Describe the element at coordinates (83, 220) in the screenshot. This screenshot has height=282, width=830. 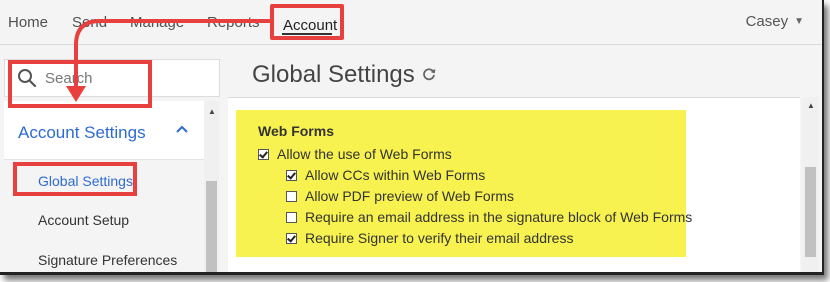
I see `sidebar-item-account-setup: Account Setup` at that location.